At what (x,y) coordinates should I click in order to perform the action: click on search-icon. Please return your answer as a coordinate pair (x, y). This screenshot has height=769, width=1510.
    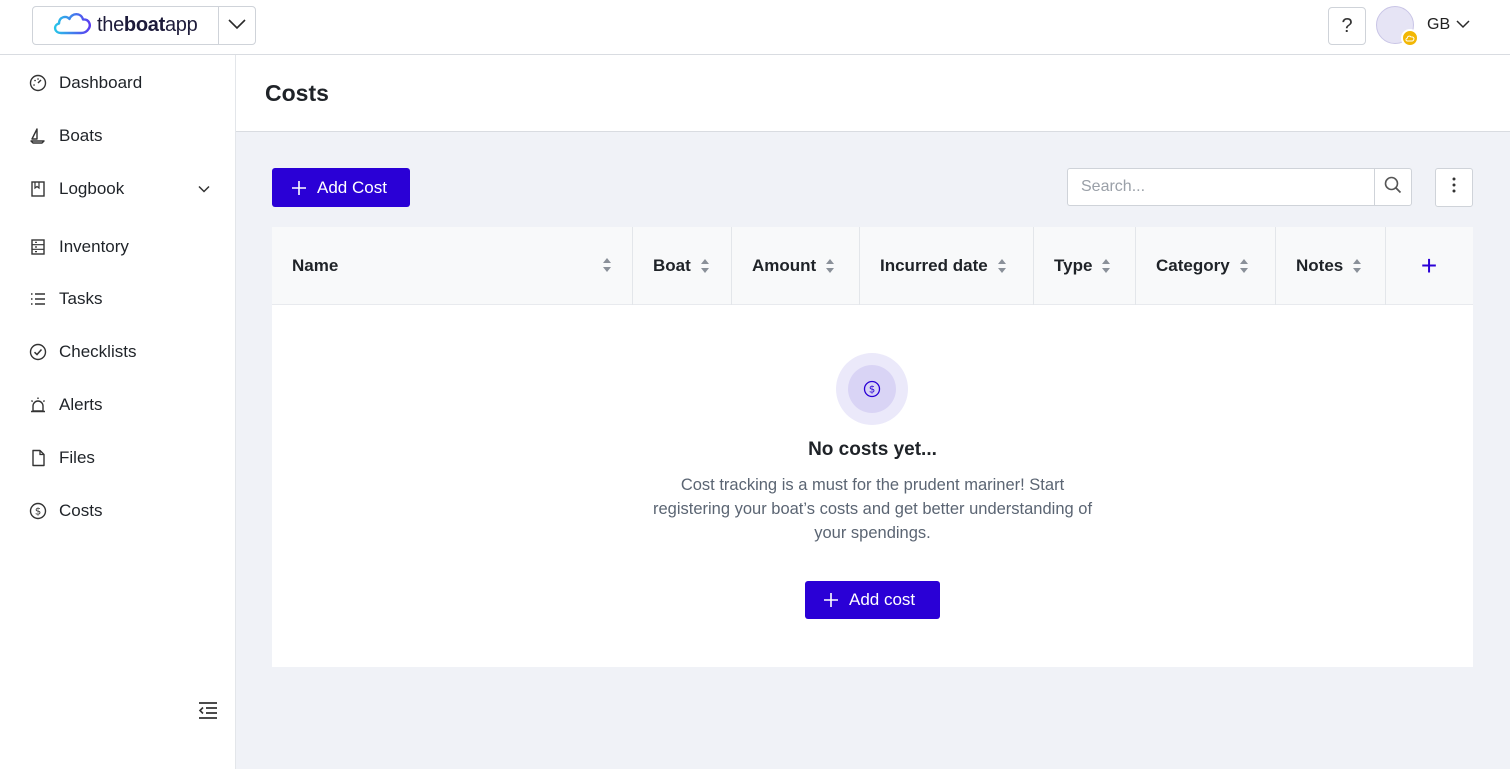
    Looking at the image, I should click on (1393, 187).